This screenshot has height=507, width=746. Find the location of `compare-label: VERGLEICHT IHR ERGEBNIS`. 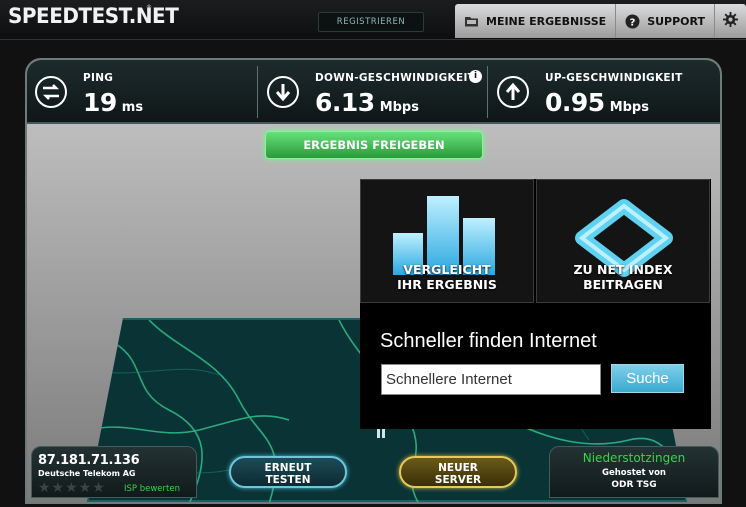

compare-label: VERGLEICHT IHR ERGEBNIS is located at coordinates (447, 277).